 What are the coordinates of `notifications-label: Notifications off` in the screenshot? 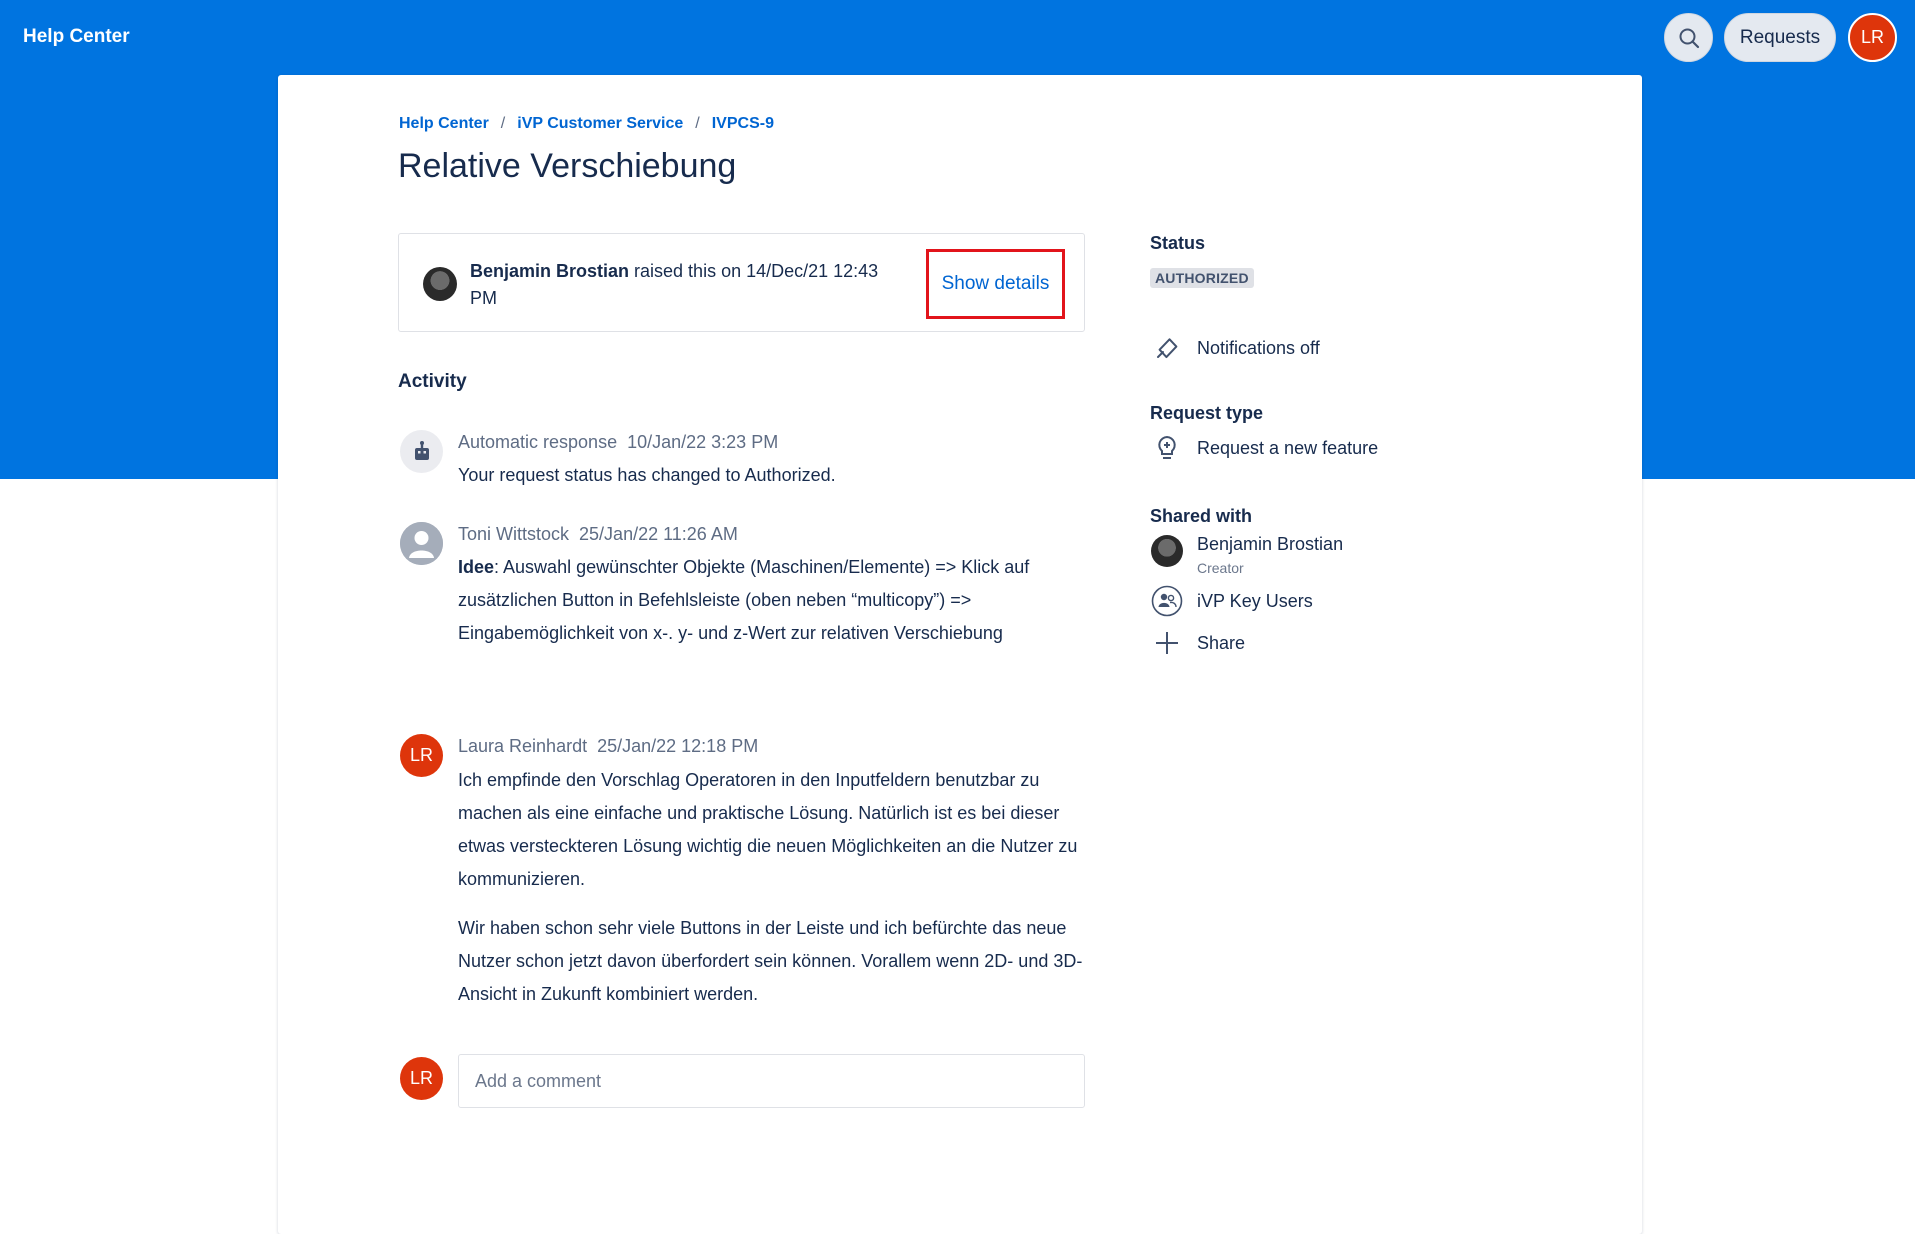 It's located at (1258, 347).